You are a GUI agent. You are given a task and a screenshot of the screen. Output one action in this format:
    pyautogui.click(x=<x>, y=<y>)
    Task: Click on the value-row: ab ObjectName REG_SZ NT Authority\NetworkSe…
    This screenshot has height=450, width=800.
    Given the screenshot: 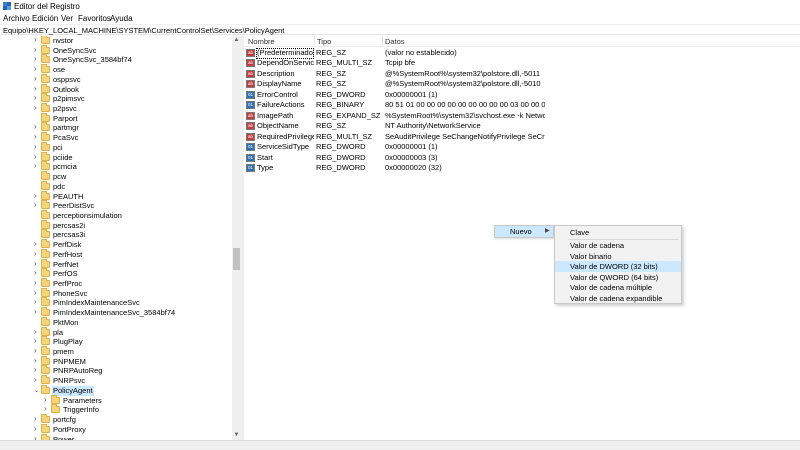 What is the action you would take?
    pyautogui.click(x=522, y=126)
    